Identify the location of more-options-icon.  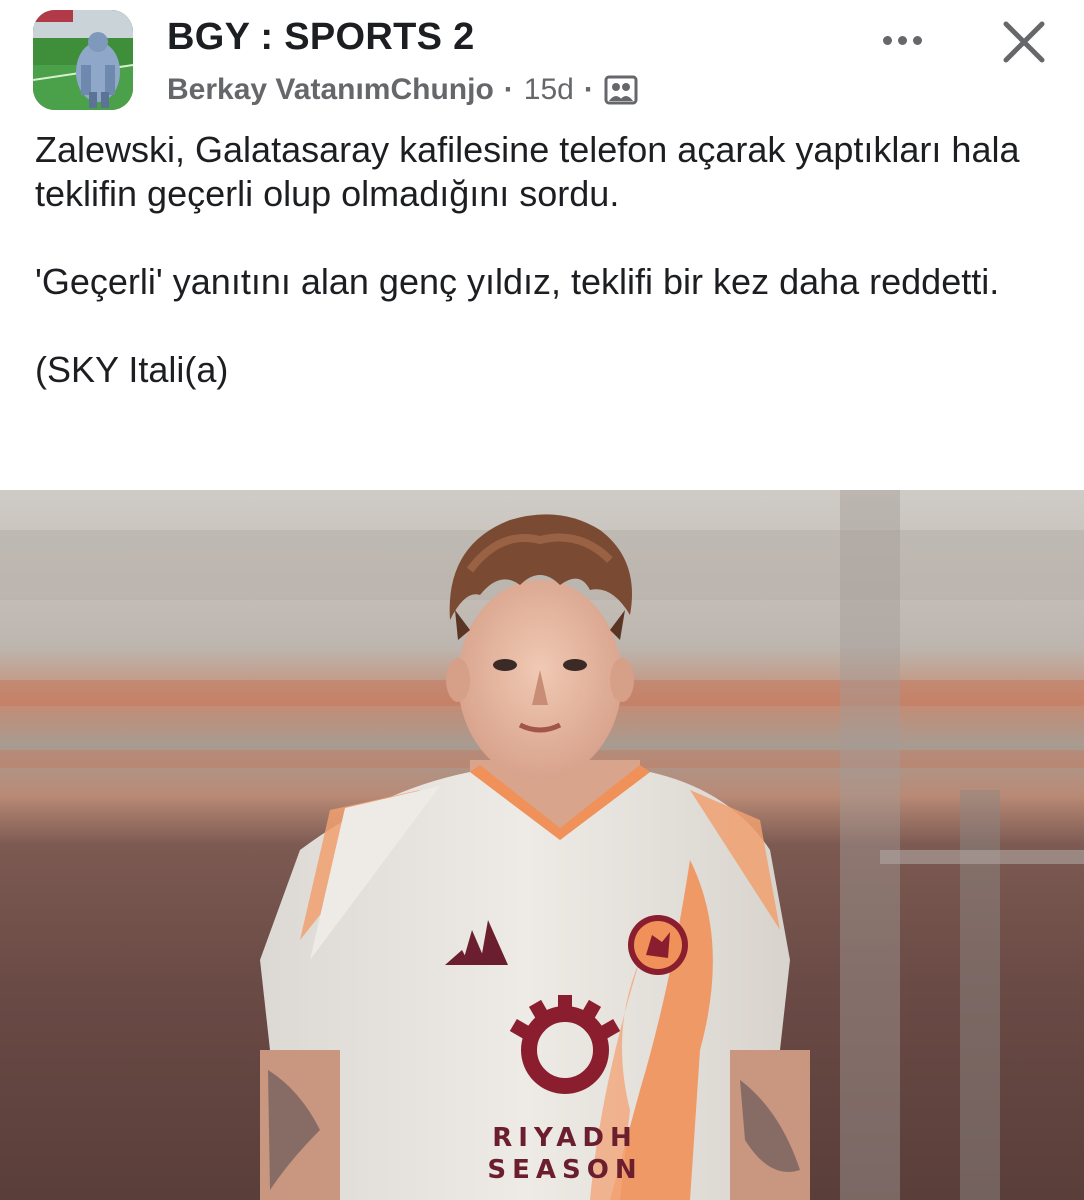
(902, 40).